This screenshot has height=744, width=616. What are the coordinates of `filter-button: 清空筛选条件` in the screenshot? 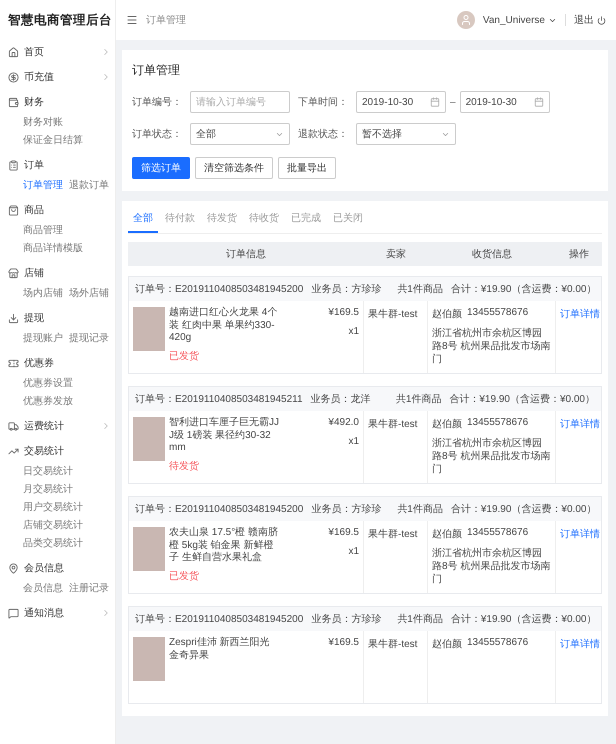 It's located at (234, 168).